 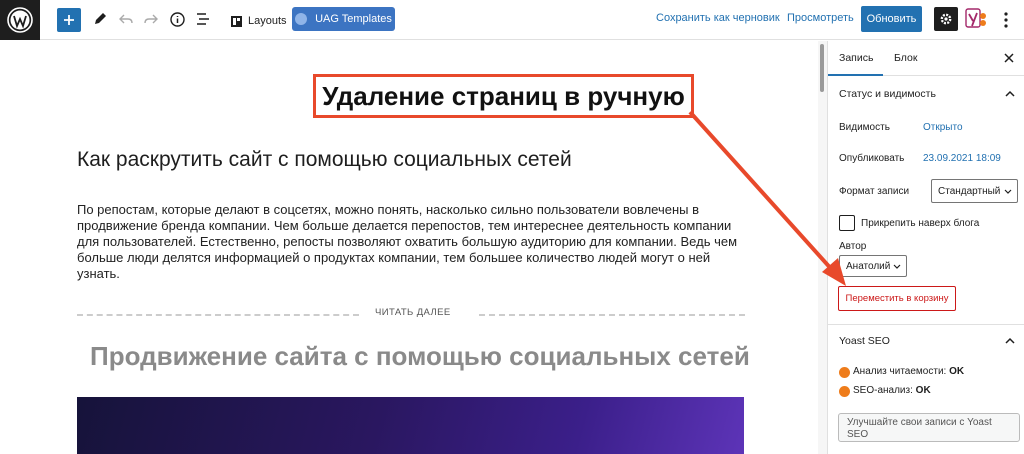 I want to click on save-draft-button: Сохранить как черновик, so click(x=718, y=18).